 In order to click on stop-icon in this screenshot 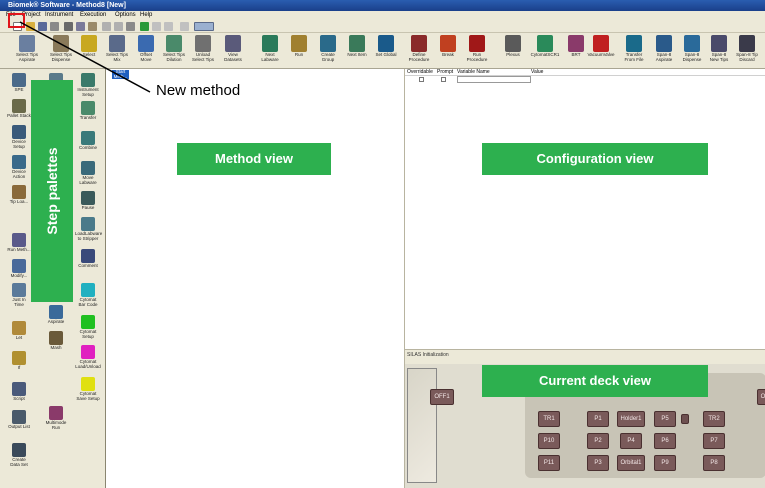, I will do `click(168, 26)`.